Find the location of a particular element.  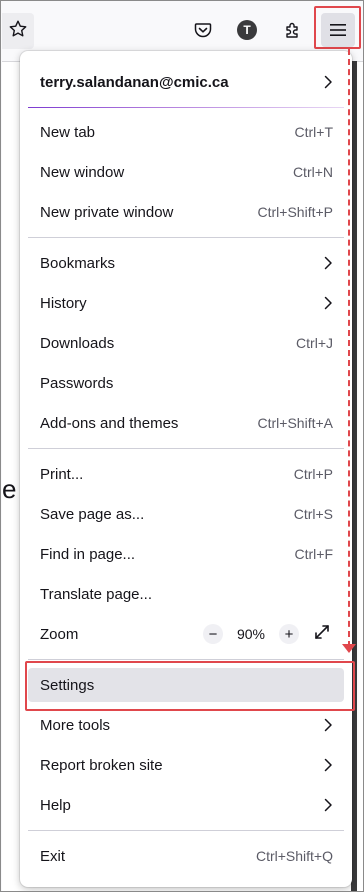

menu-item-new-window: New window Ctrl+N is located at coordinates (186, 172).